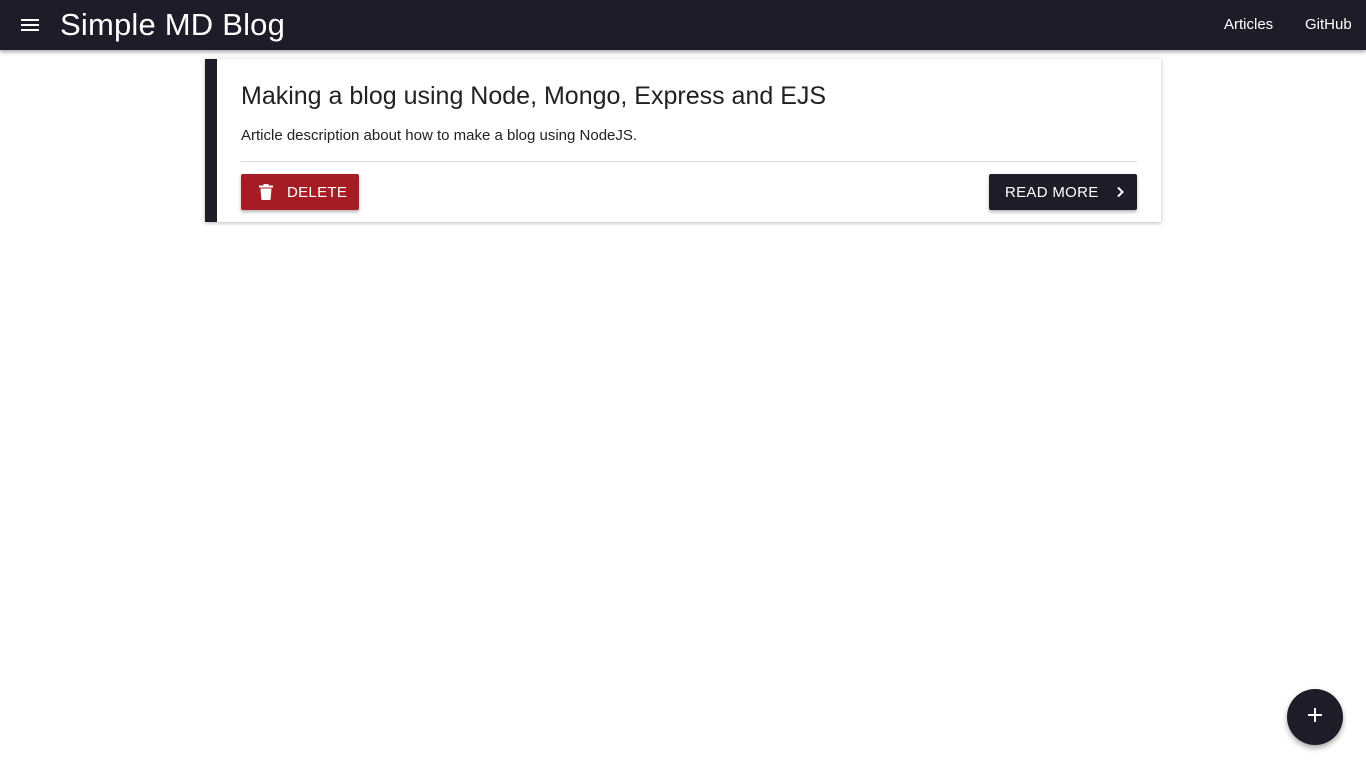 This screenshot has height=768, width=1366. I want to click on nav-link-github: GitHub, so click(1328, 25).